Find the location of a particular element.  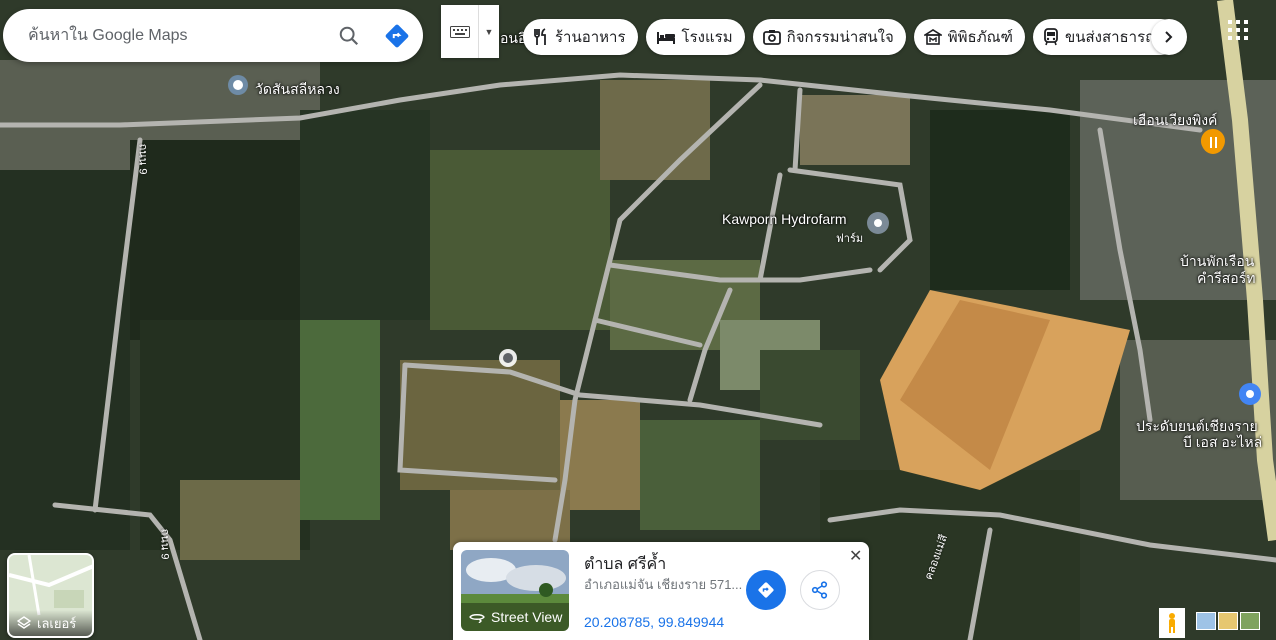

directions-button is located at coordinates (766, 590).